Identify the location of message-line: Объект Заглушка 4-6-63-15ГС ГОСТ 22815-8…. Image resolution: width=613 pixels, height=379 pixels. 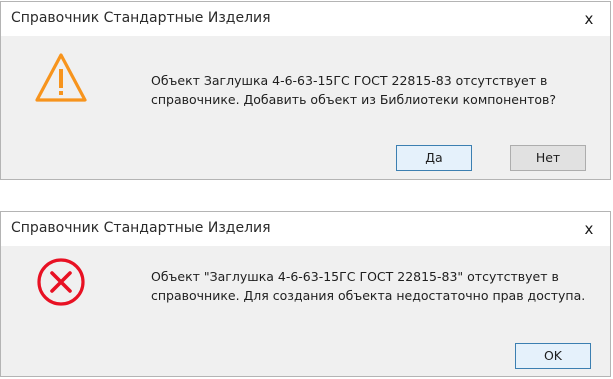
(349, 80).